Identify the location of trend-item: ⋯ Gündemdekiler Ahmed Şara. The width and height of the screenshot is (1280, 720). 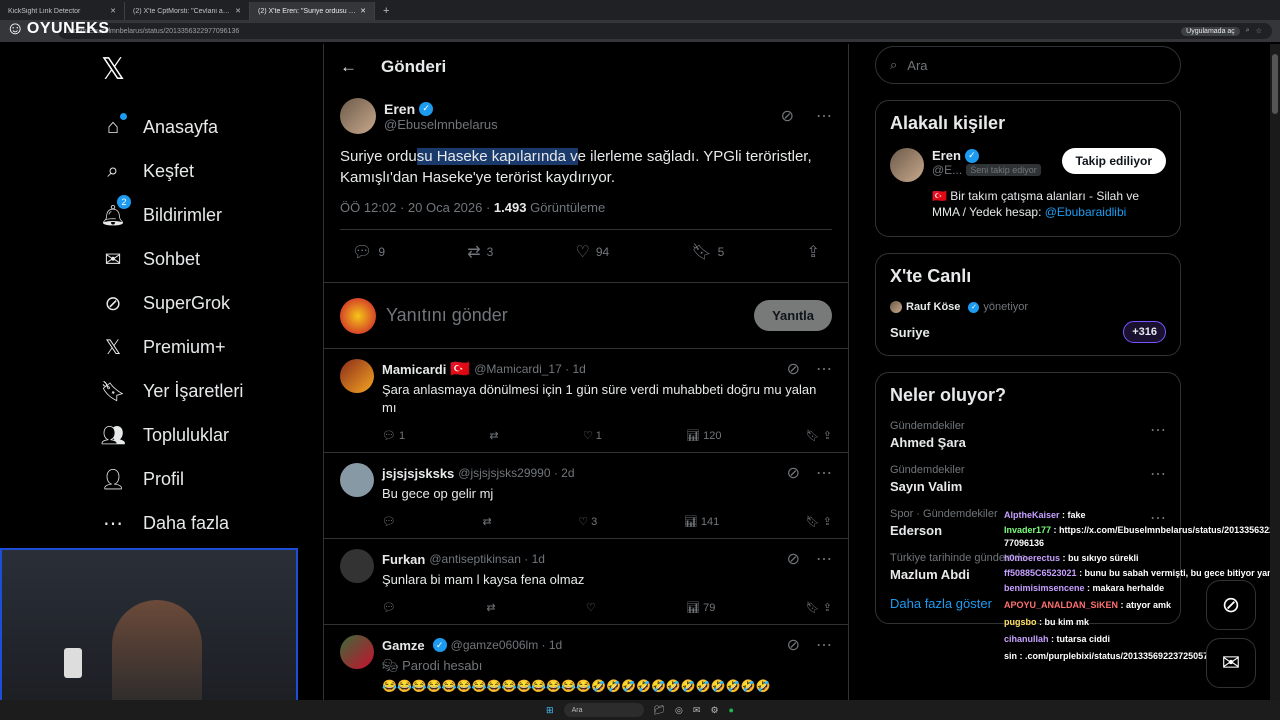
(1028, 435).